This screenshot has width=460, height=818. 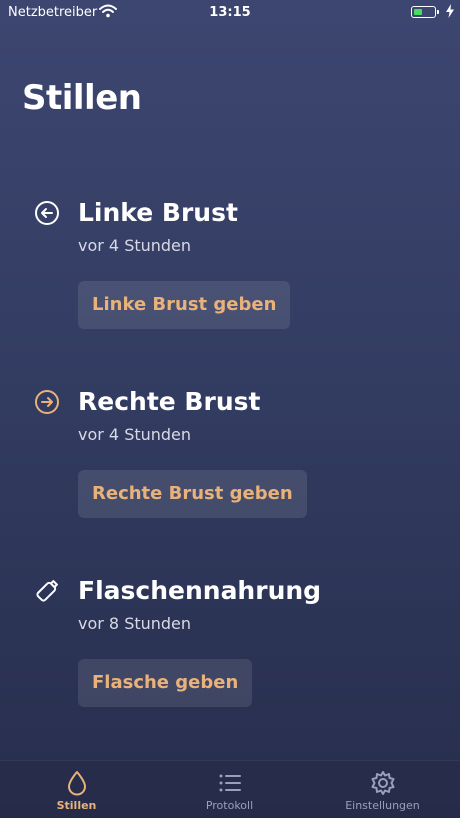 I want to click on tab-einstellungen: Einstellungen, so click(x=382, y=789).